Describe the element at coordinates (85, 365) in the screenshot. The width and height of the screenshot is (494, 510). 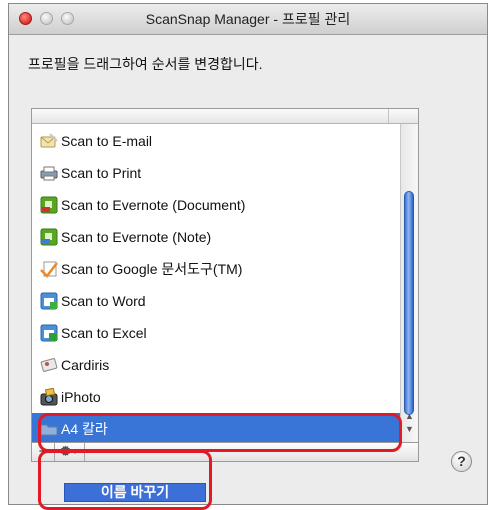
I see `profile-label: Cardiris` at that location.